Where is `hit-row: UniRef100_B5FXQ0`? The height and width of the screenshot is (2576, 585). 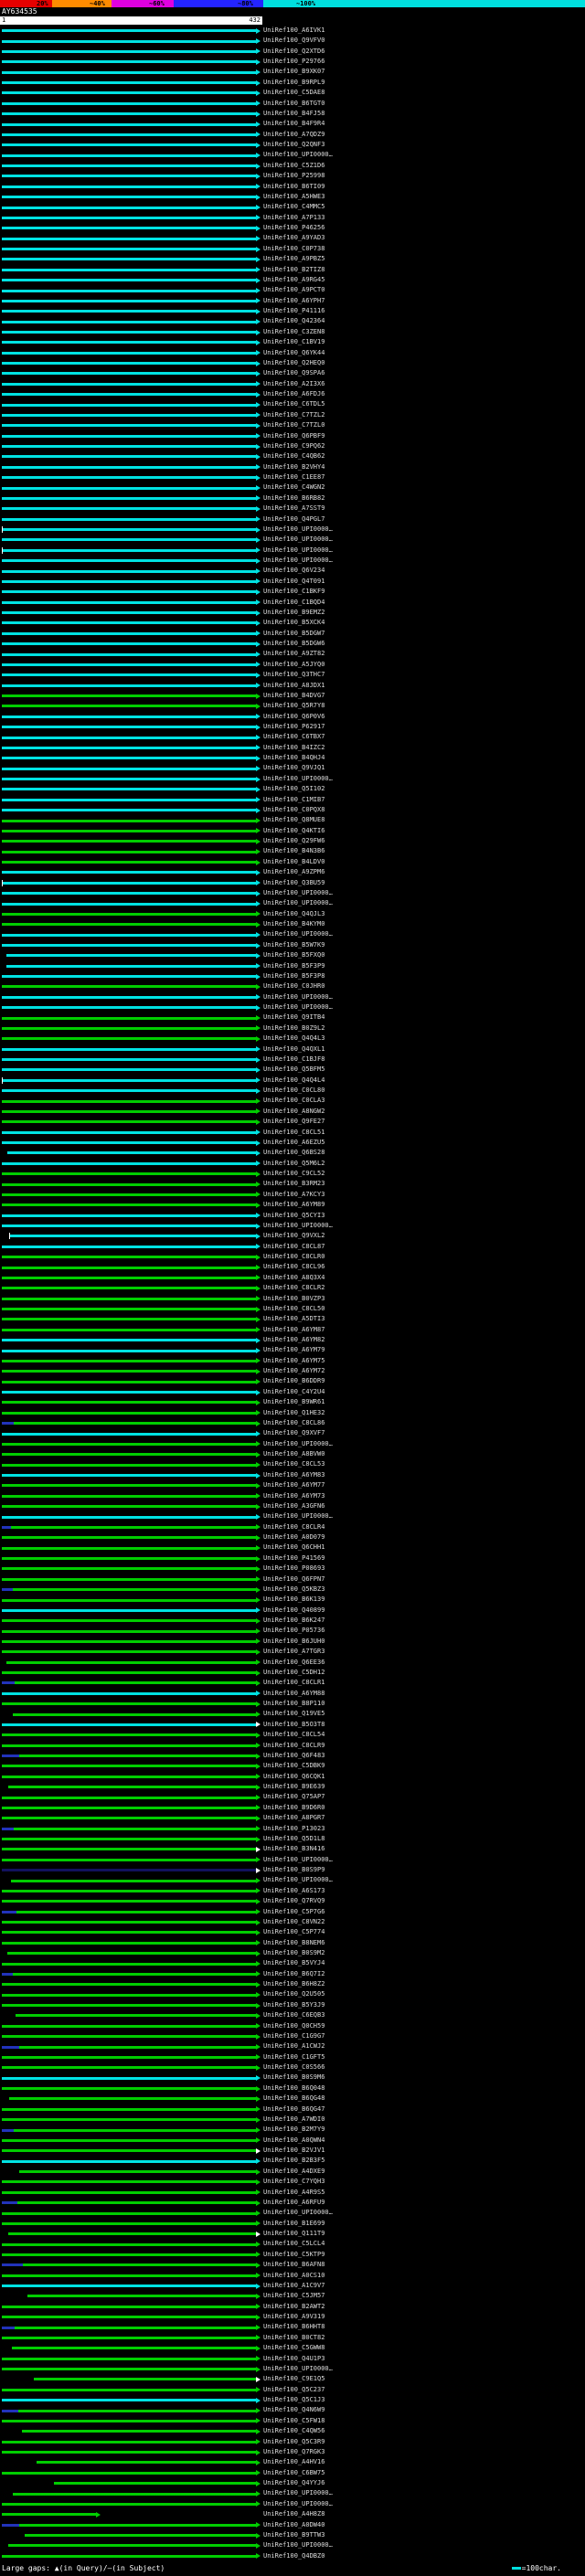 hit-row: UniRef100_B5FXQ0 is located at coordinates (293, 955).